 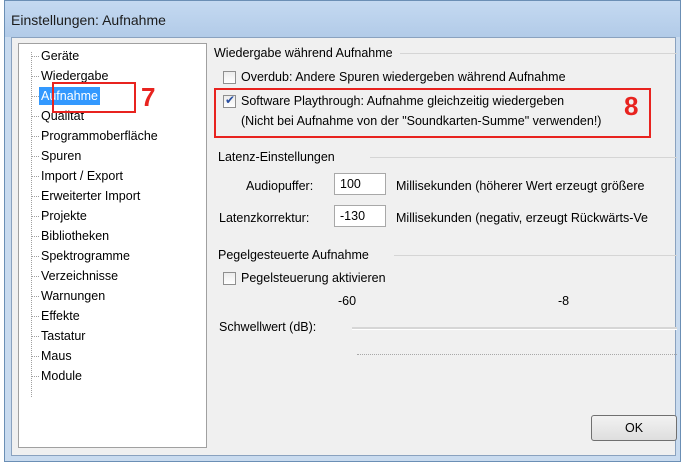 I want to click on tree-item-verzeichnisse: Verzeichnisse, so click(x=79, y=276).